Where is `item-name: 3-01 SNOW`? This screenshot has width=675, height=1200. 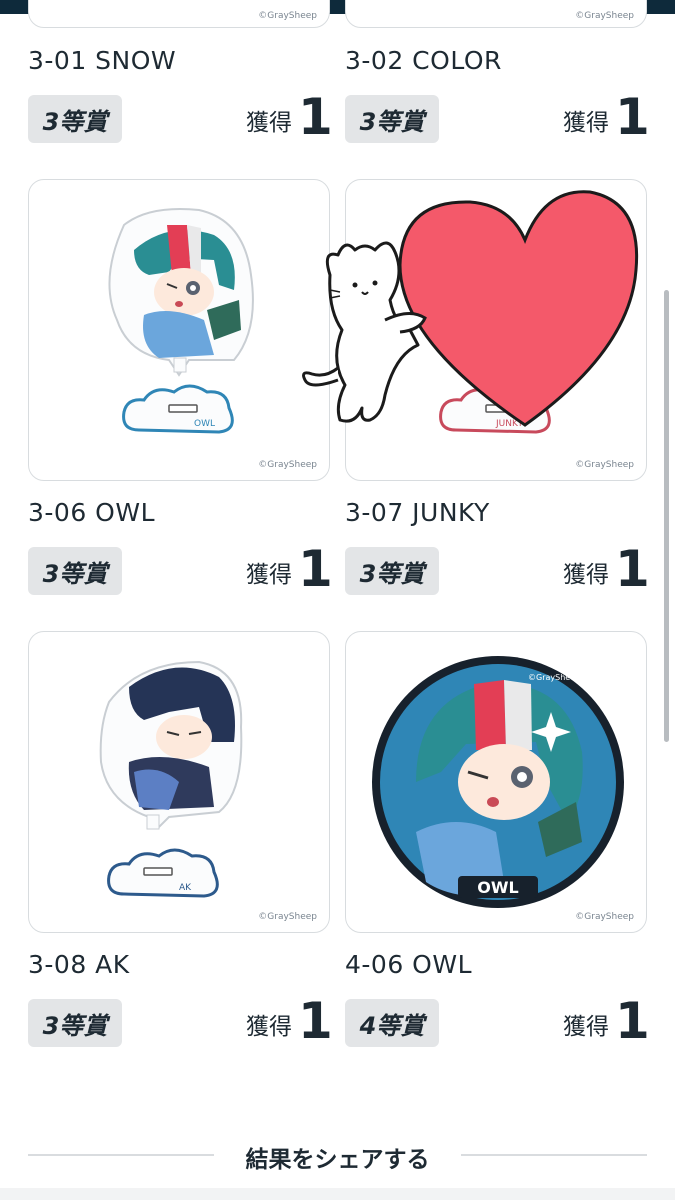
item-name: 3-01 SNOW is located at coordinates (102, 60).